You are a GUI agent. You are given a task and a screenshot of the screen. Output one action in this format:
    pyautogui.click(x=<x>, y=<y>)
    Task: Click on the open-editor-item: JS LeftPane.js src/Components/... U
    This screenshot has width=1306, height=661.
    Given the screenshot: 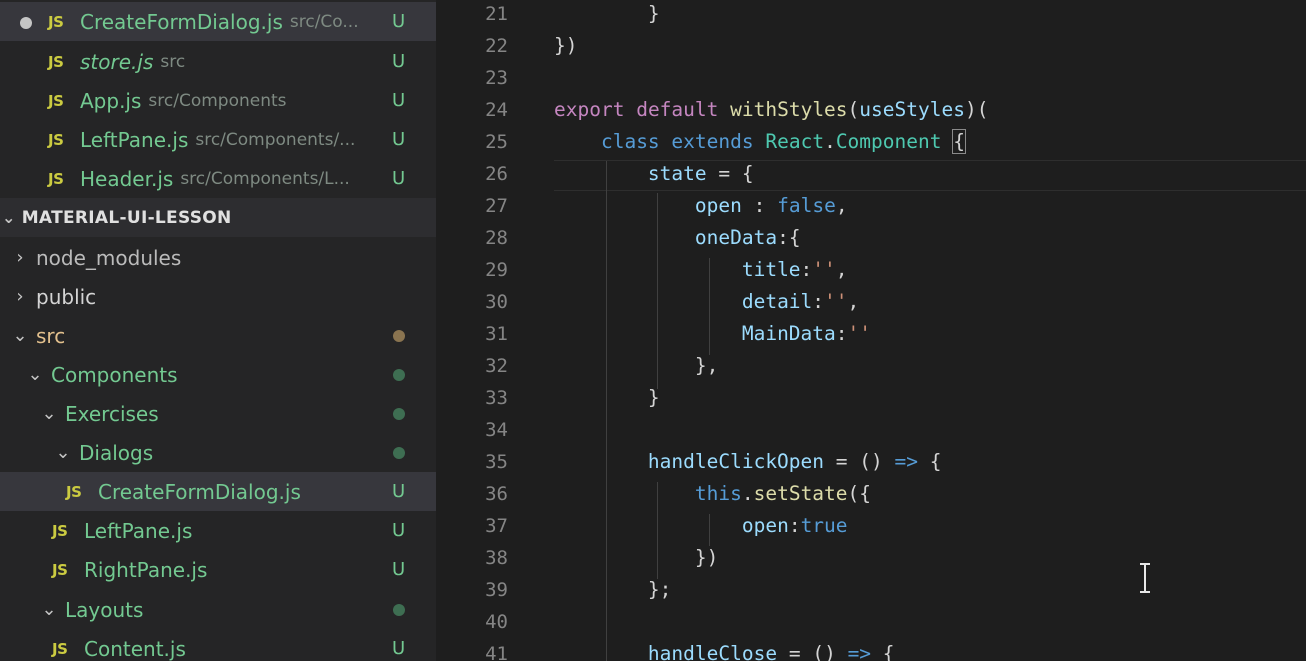 What is the action you would take?
    pyautogui.click(x=218, y=139)
    